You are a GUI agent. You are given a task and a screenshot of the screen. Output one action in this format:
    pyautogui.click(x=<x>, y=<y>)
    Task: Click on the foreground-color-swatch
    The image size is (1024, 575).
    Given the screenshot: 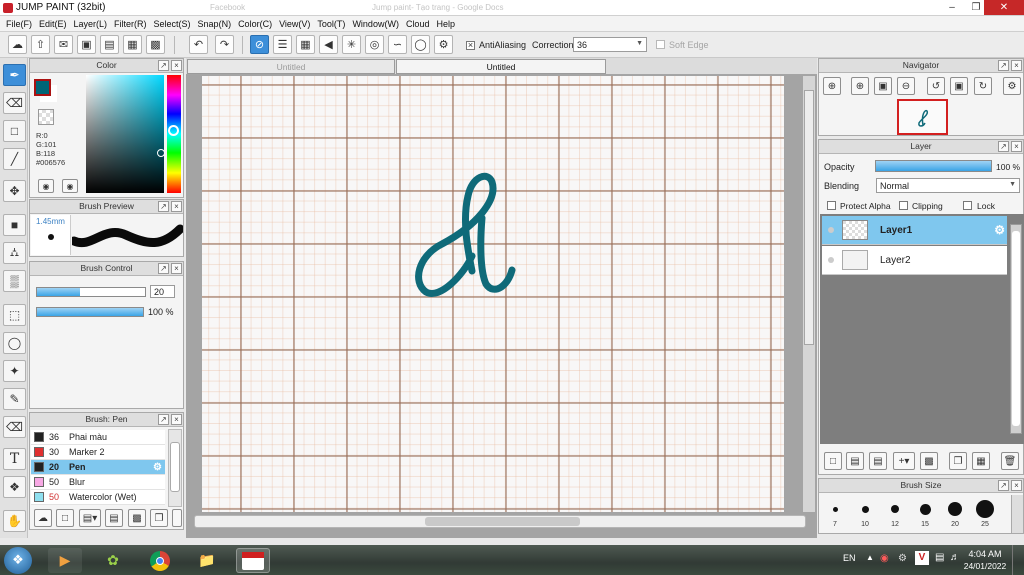 What is the action you would take?
    pyautogui.click(x=42, y=87)
    